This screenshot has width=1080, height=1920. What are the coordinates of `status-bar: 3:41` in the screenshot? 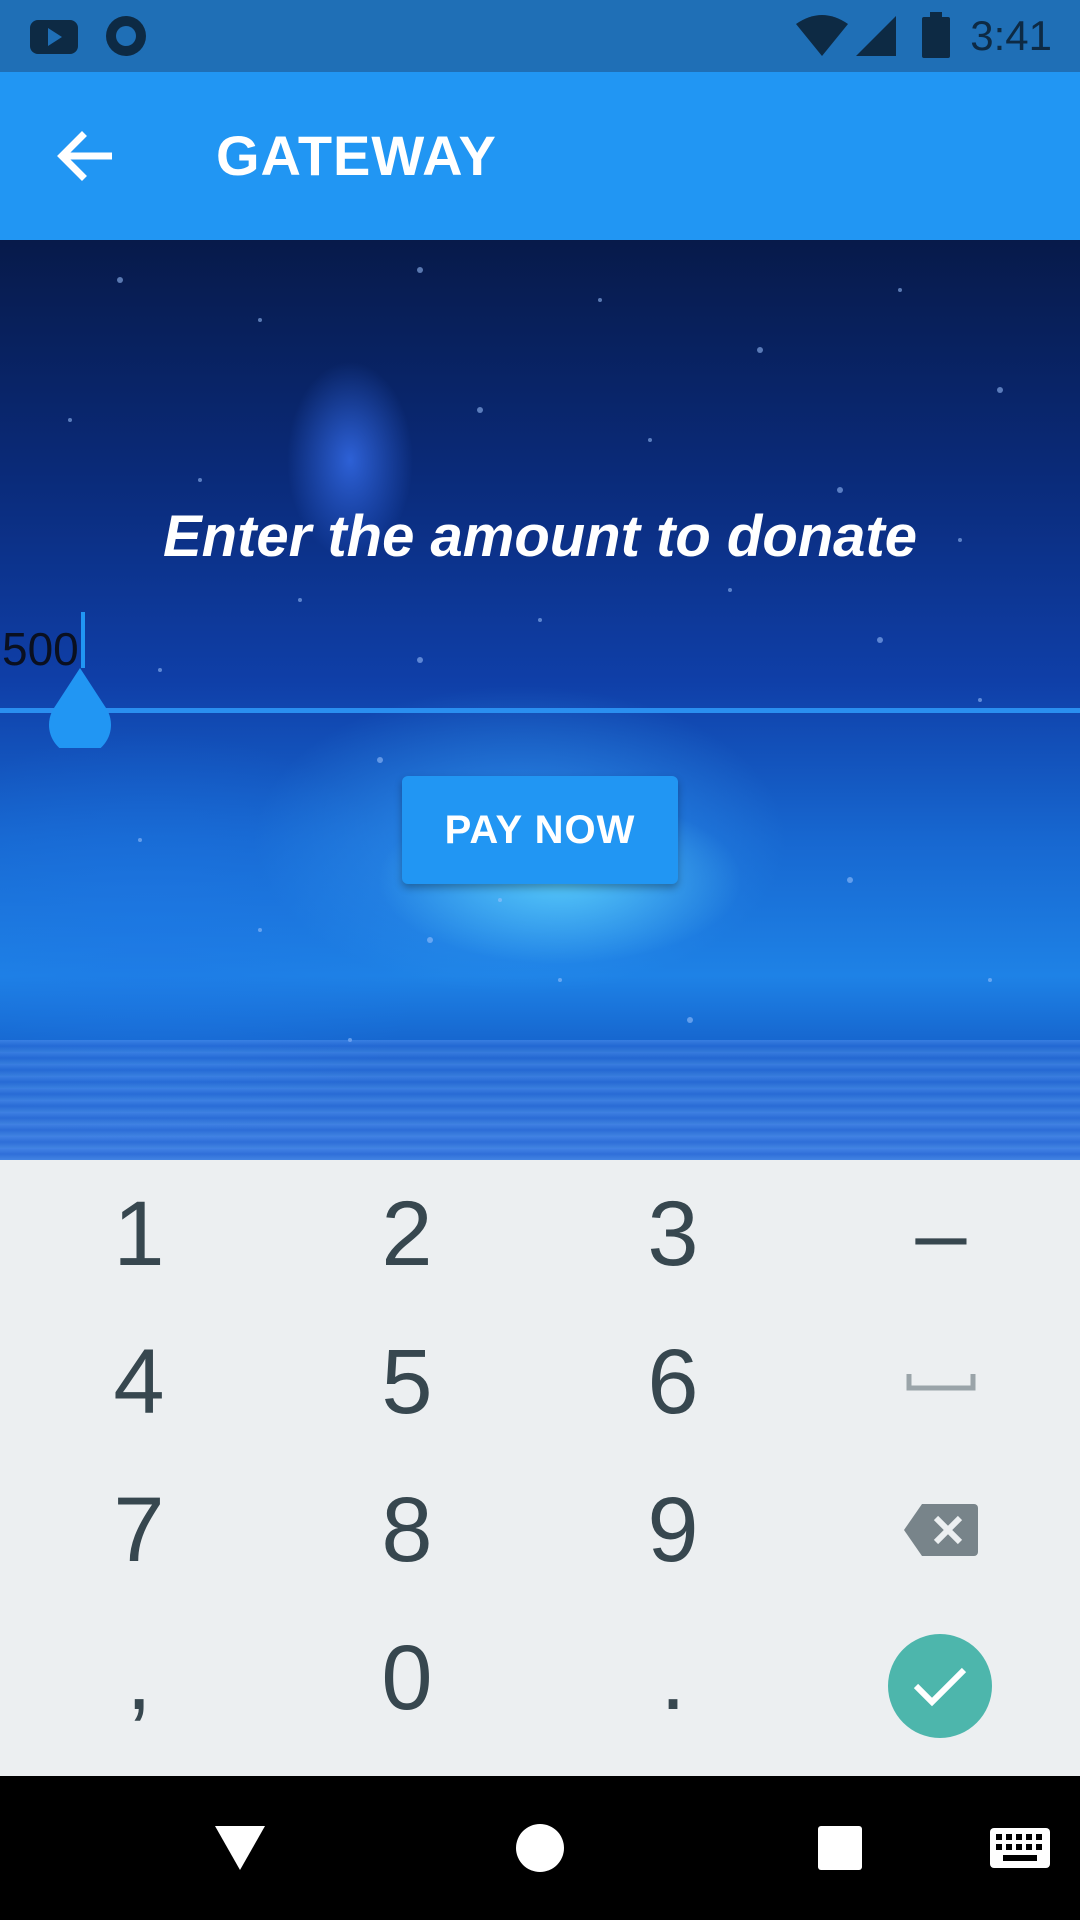 It's located at (540, 36).